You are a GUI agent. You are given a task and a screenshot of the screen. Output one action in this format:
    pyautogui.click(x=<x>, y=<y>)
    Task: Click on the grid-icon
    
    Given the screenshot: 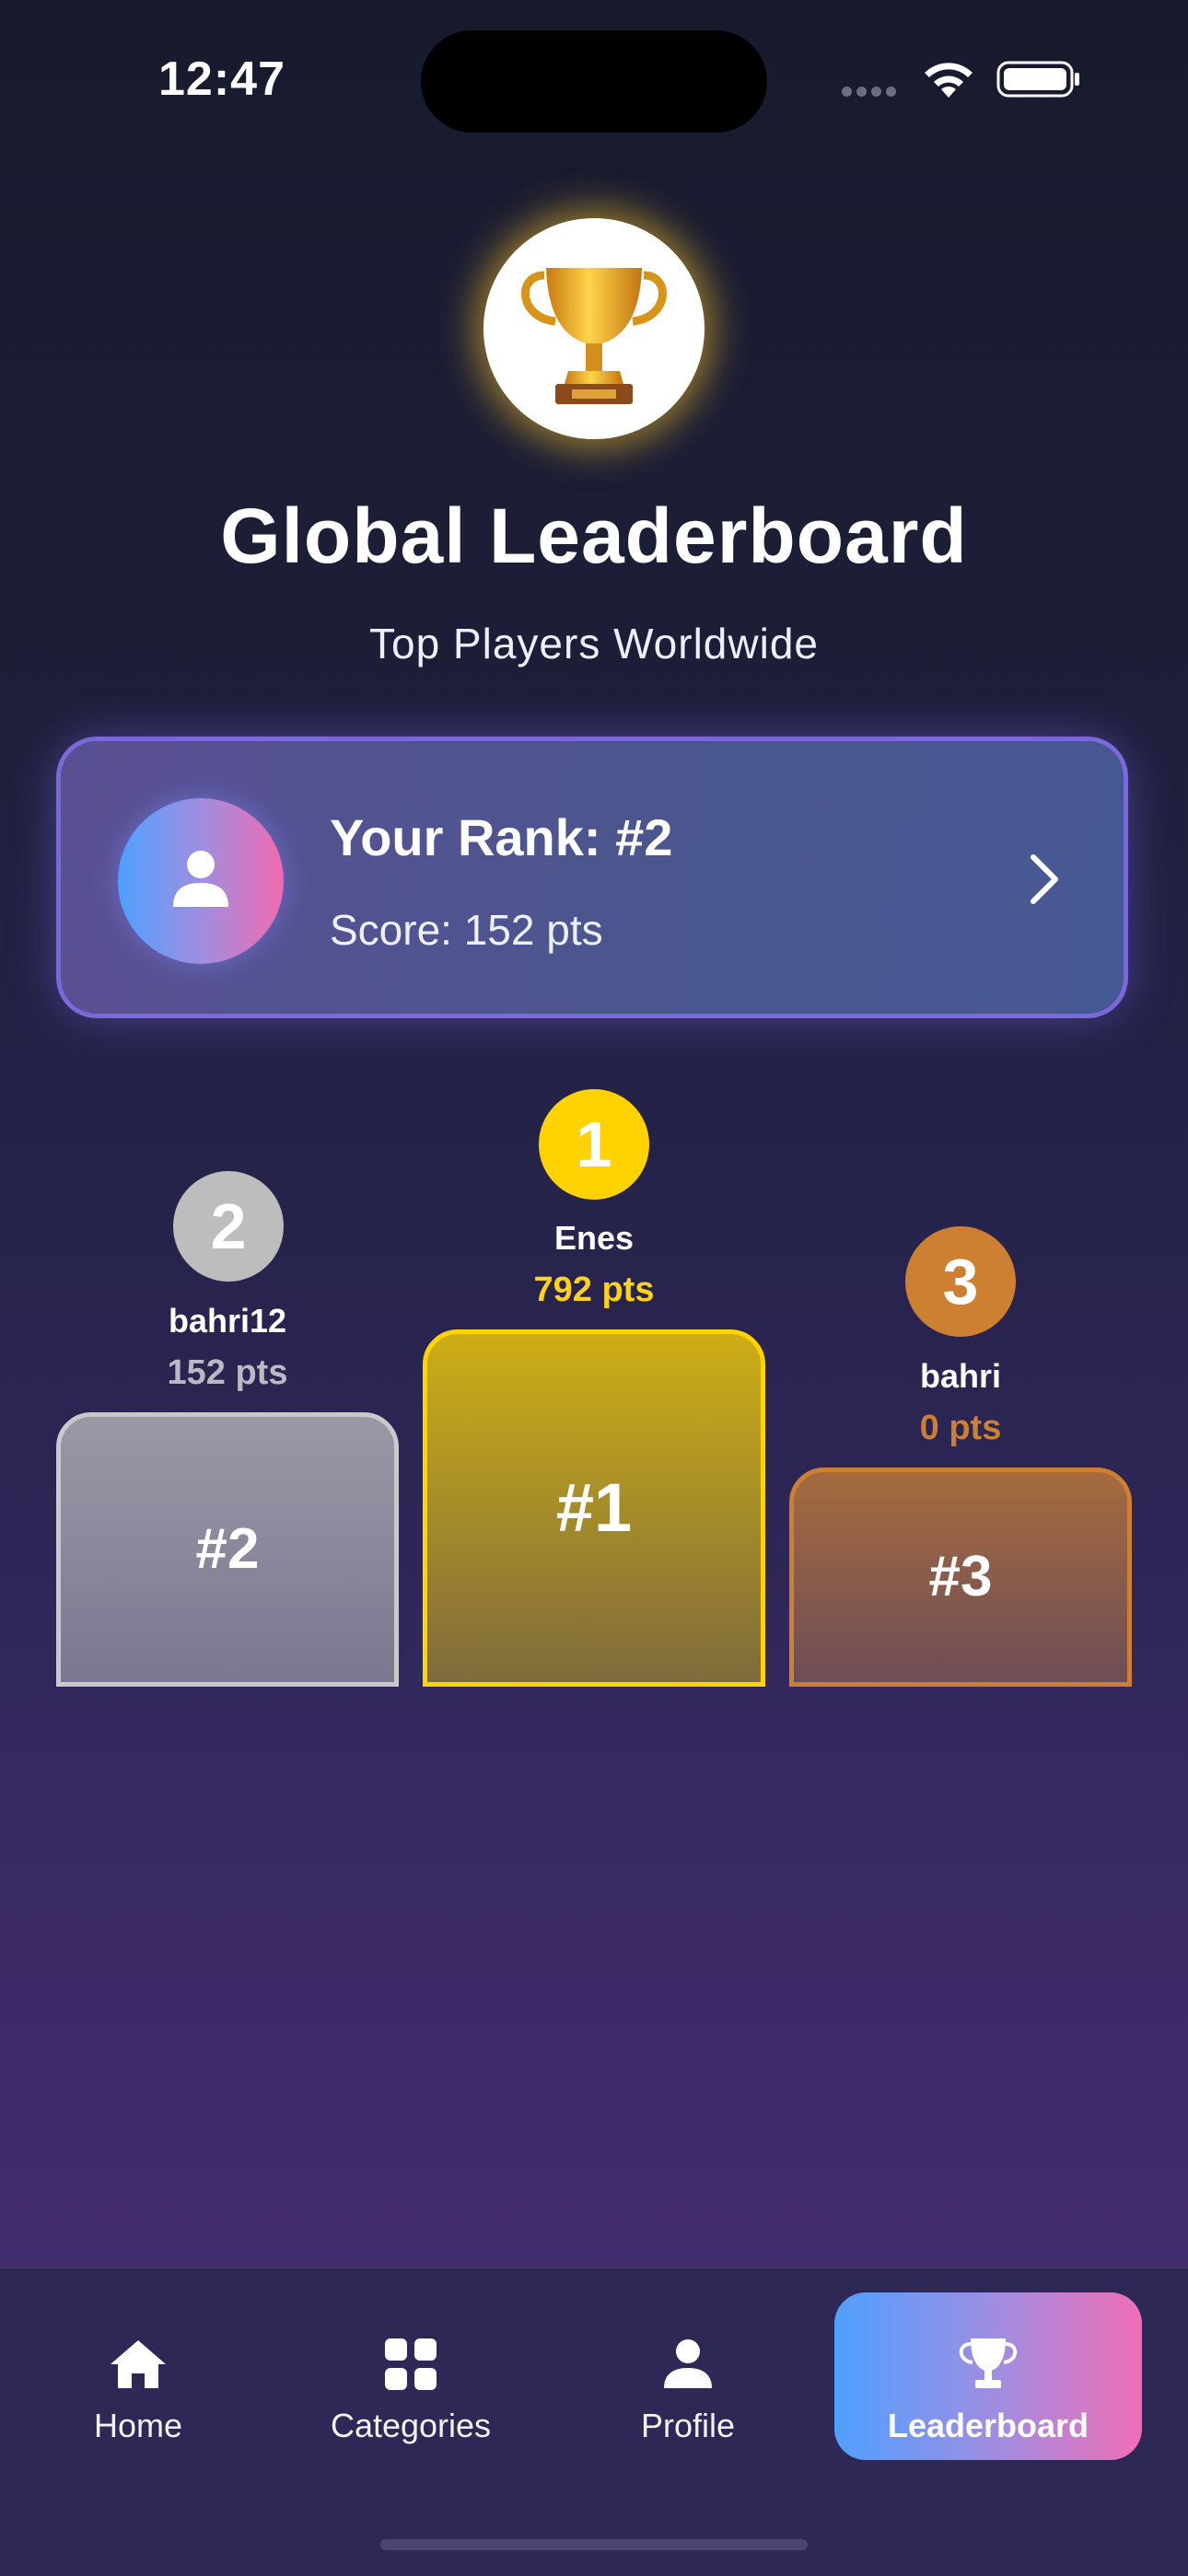 What is the action you would take?
    pyautogui.click(x=411, y=2364)
    